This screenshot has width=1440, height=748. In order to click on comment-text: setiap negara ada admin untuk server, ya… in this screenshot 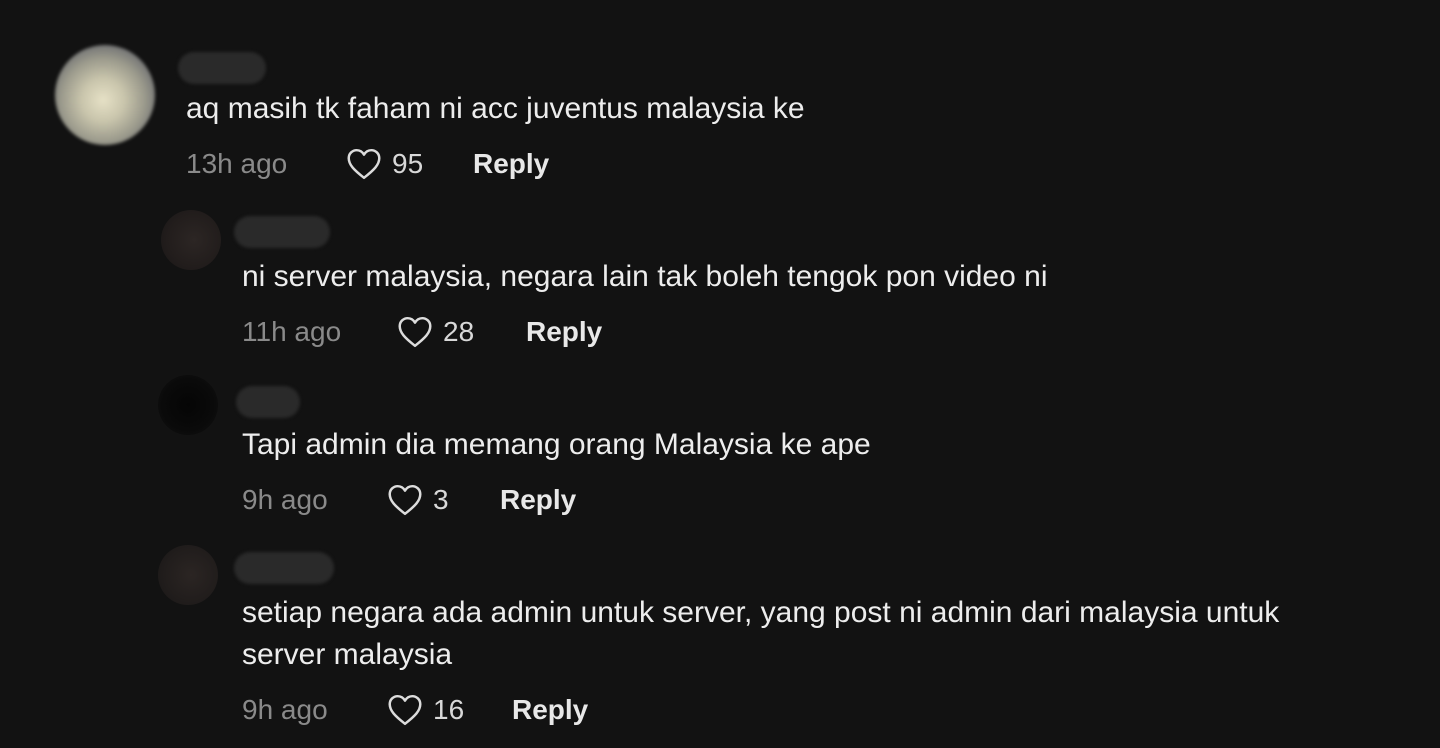, I will do `click(761, 633)`.